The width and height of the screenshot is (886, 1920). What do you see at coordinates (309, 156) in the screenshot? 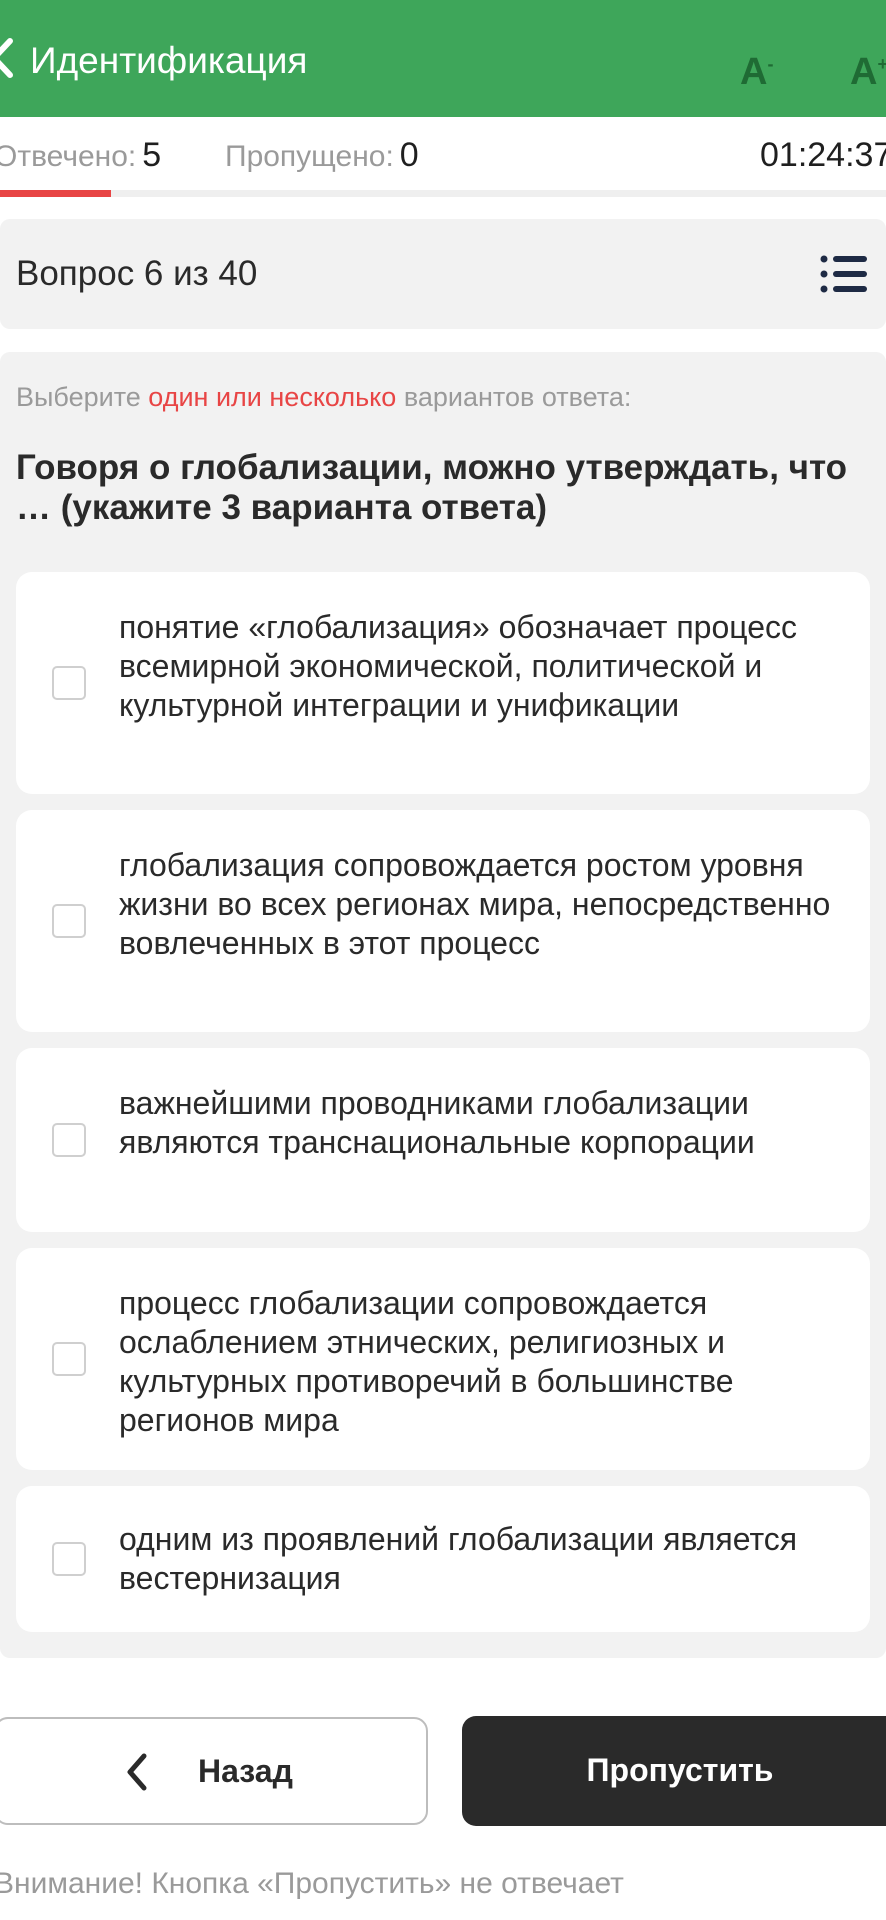
I see `skipped-label: Пропущено:` at bounding box center [309, 156].